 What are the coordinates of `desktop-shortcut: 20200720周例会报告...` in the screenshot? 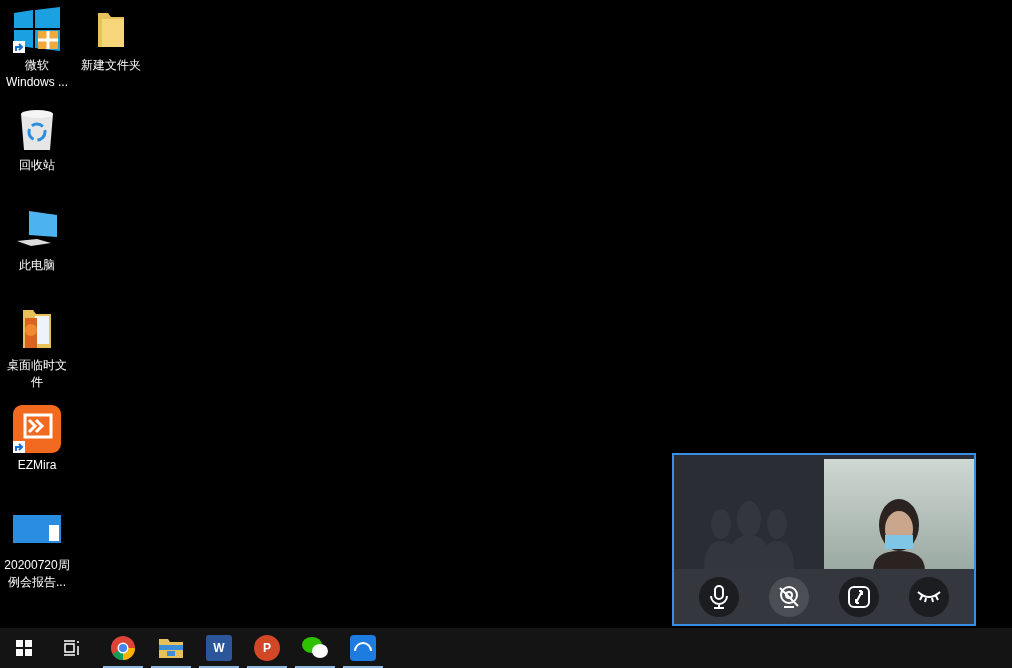 It's located at (37, 555).